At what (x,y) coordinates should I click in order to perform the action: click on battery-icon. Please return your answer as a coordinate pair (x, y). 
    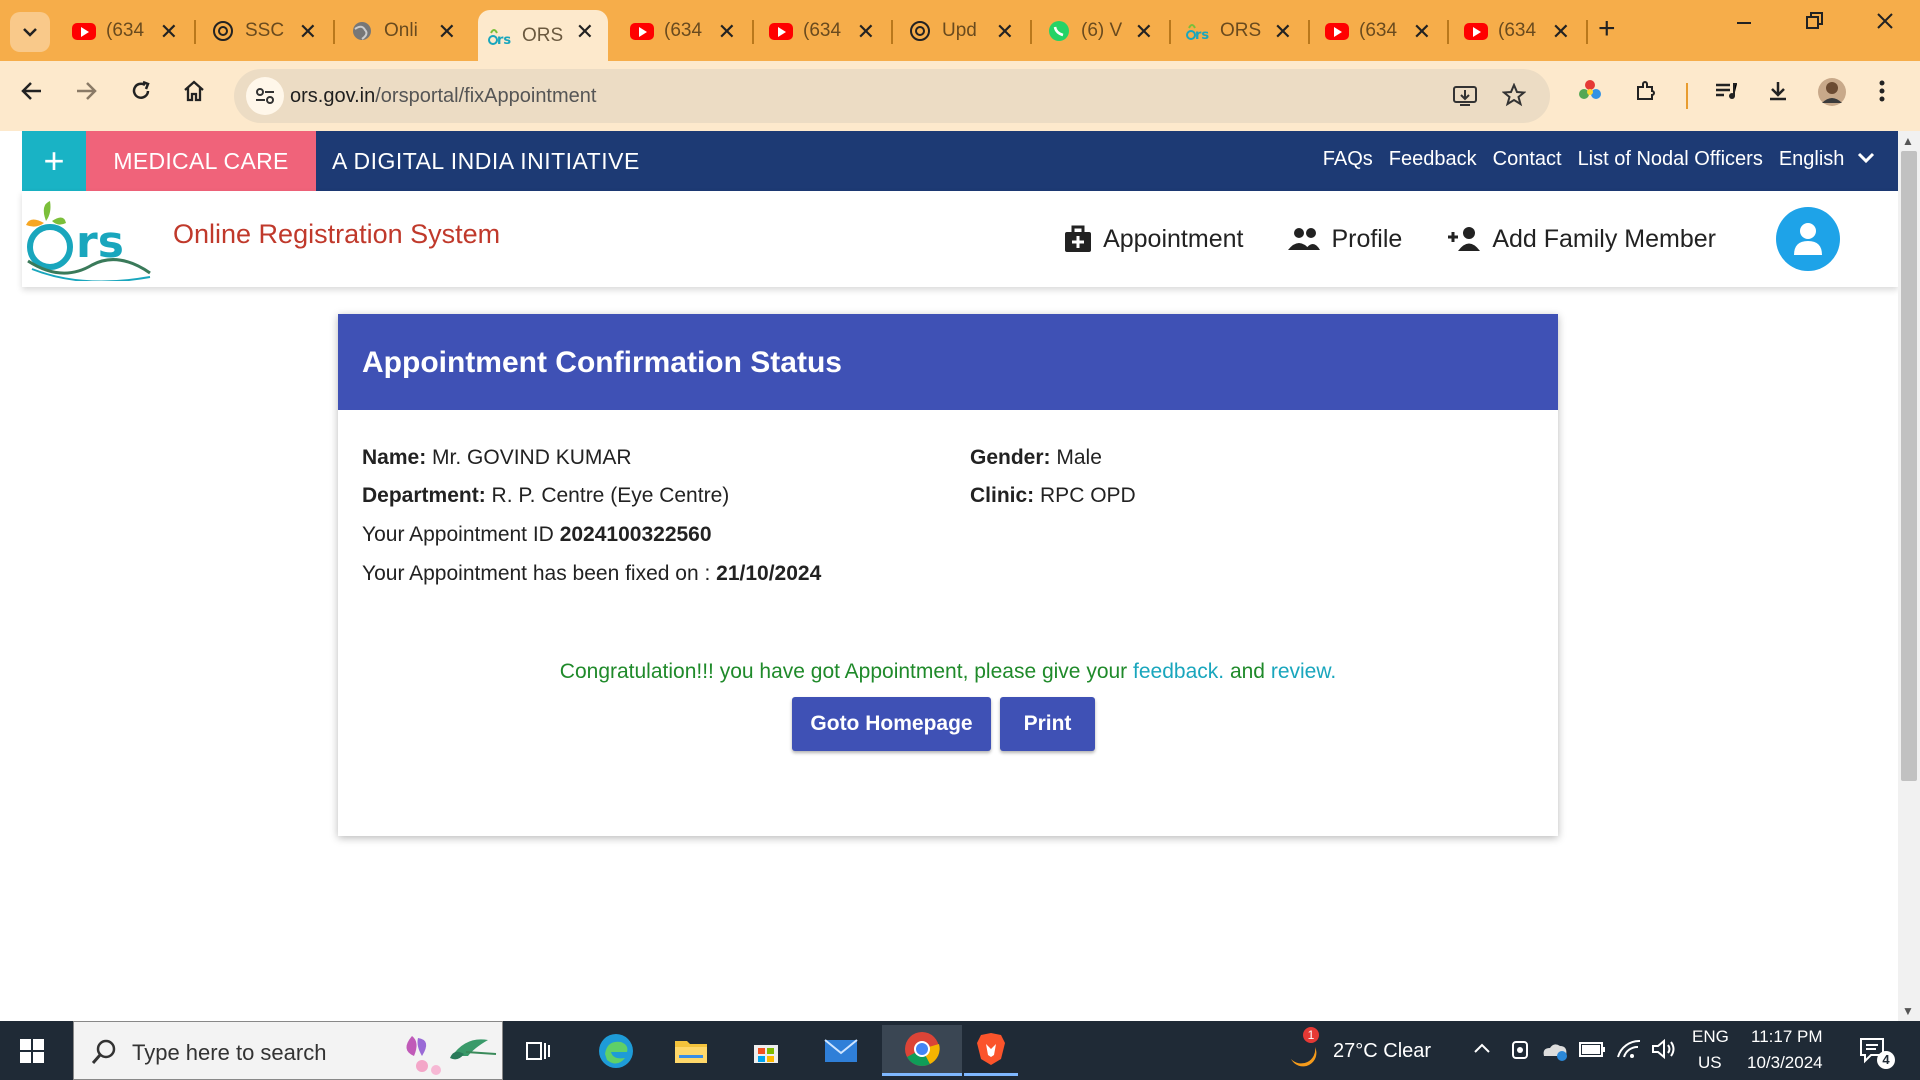
    Looking at the image, I should click on (1592, 1051).